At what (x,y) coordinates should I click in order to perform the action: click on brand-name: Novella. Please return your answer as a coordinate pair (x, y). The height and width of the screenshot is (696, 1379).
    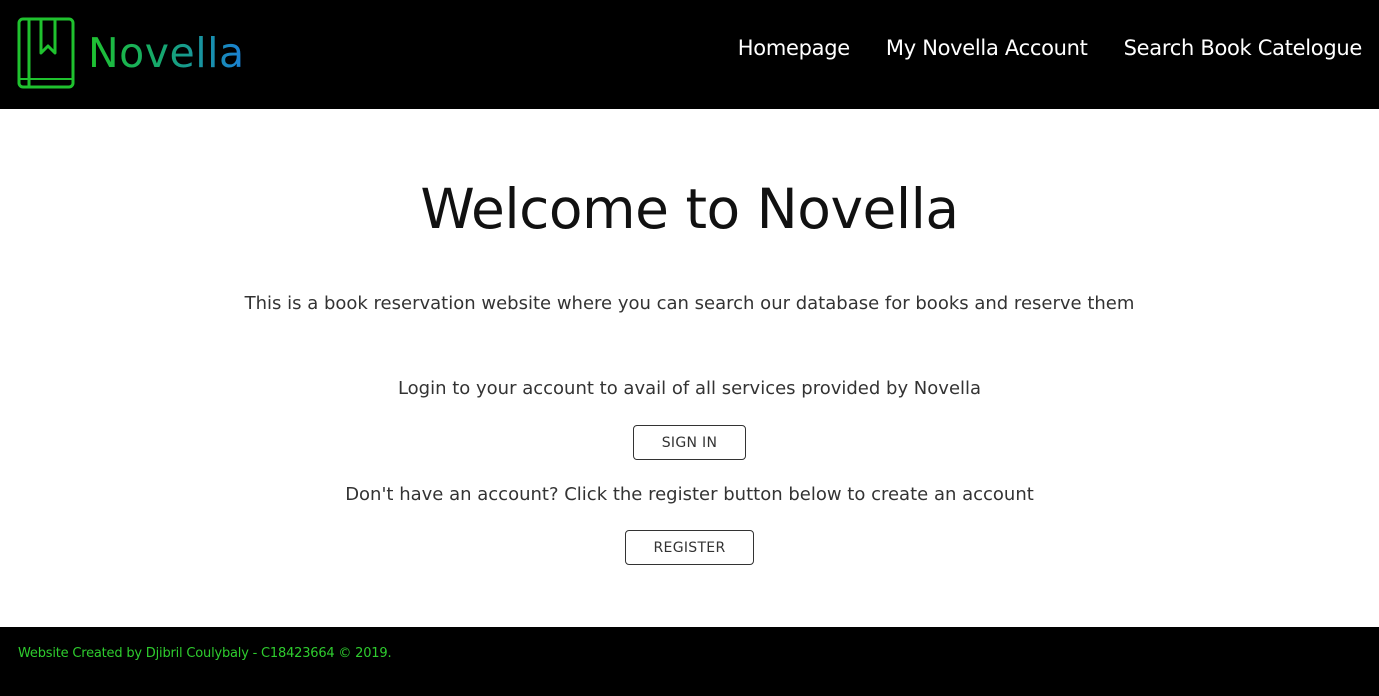
    Looking at the image, I should click on (166, 53).